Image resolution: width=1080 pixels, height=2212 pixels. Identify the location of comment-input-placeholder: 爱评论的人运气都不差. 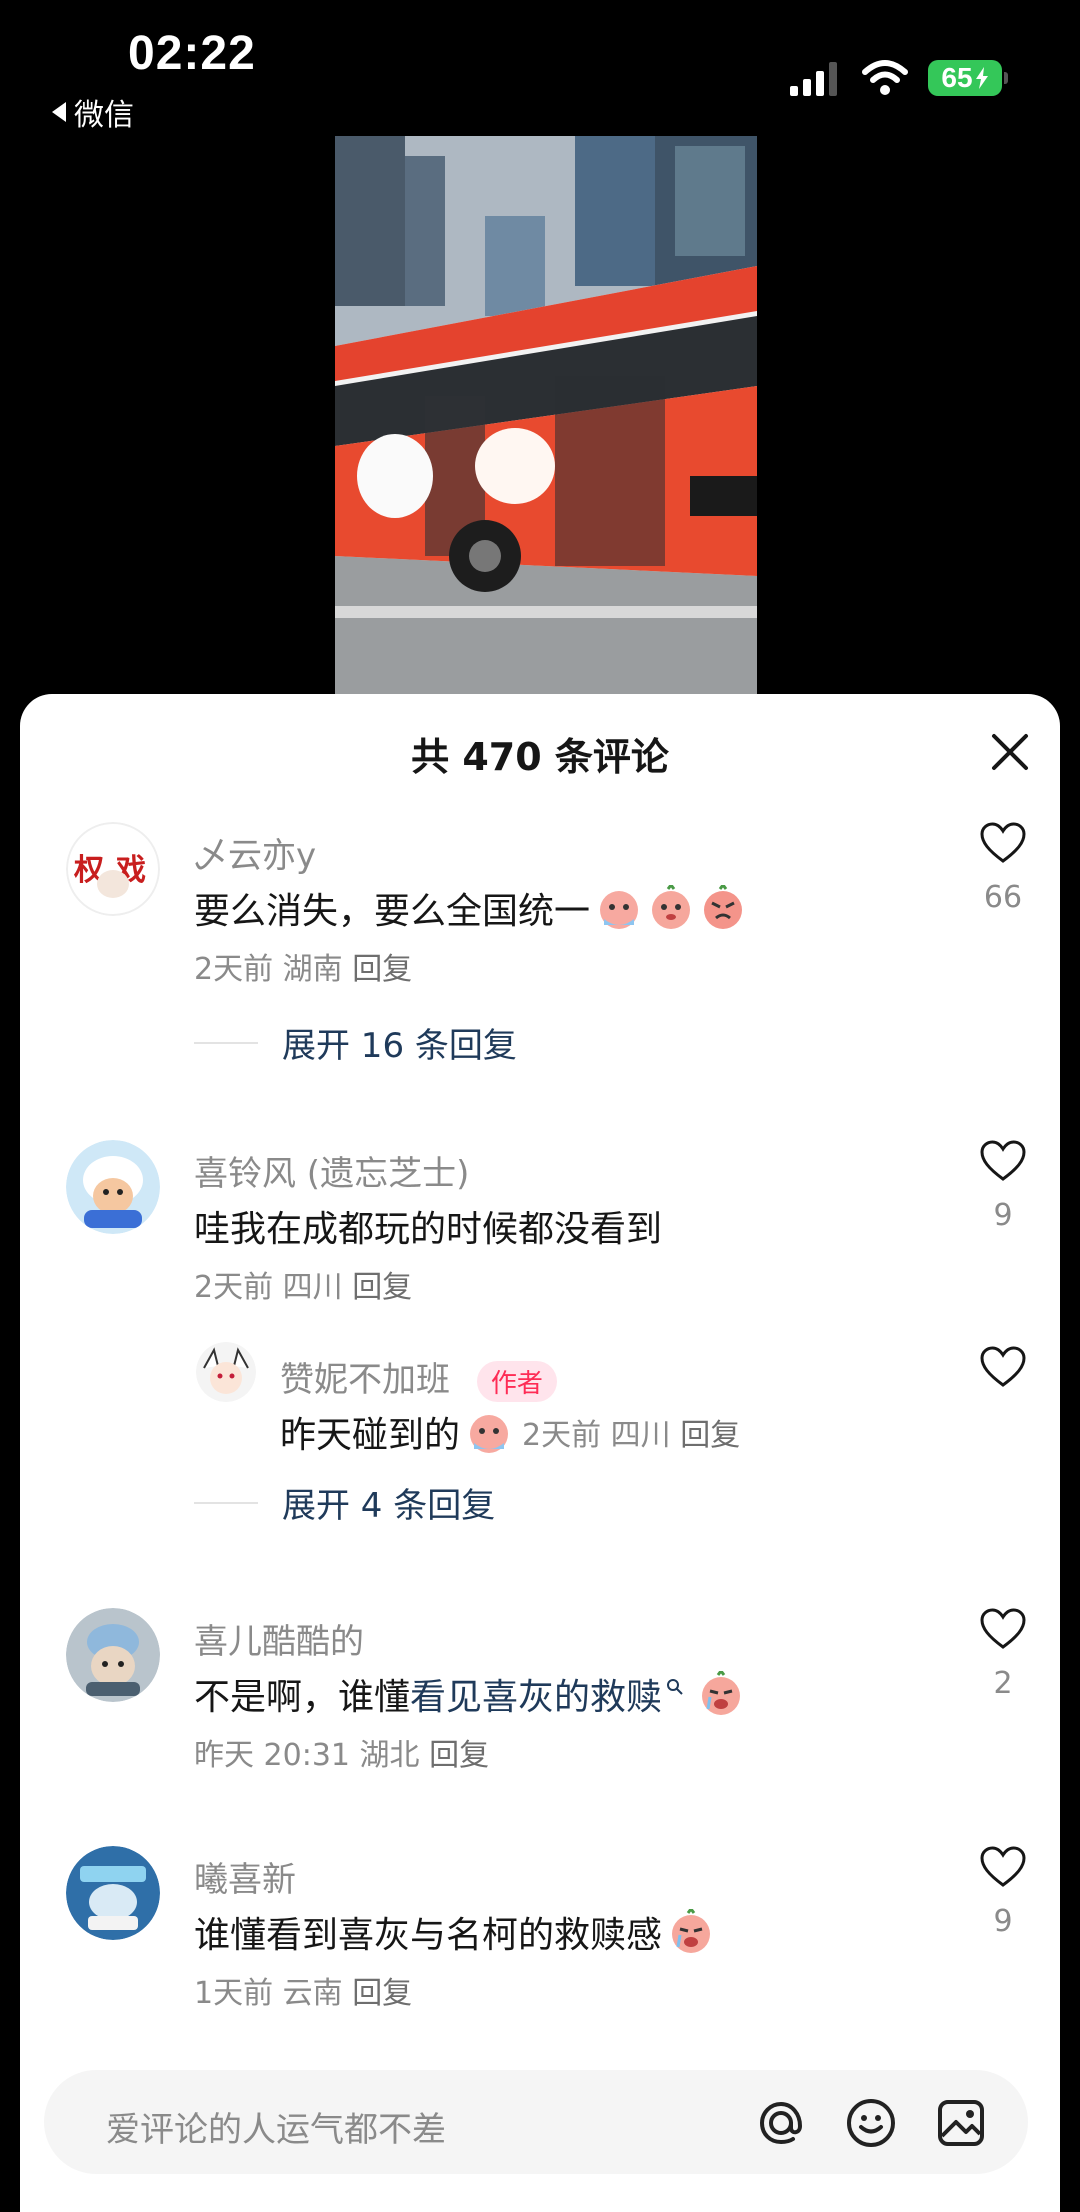
(276, 2126).